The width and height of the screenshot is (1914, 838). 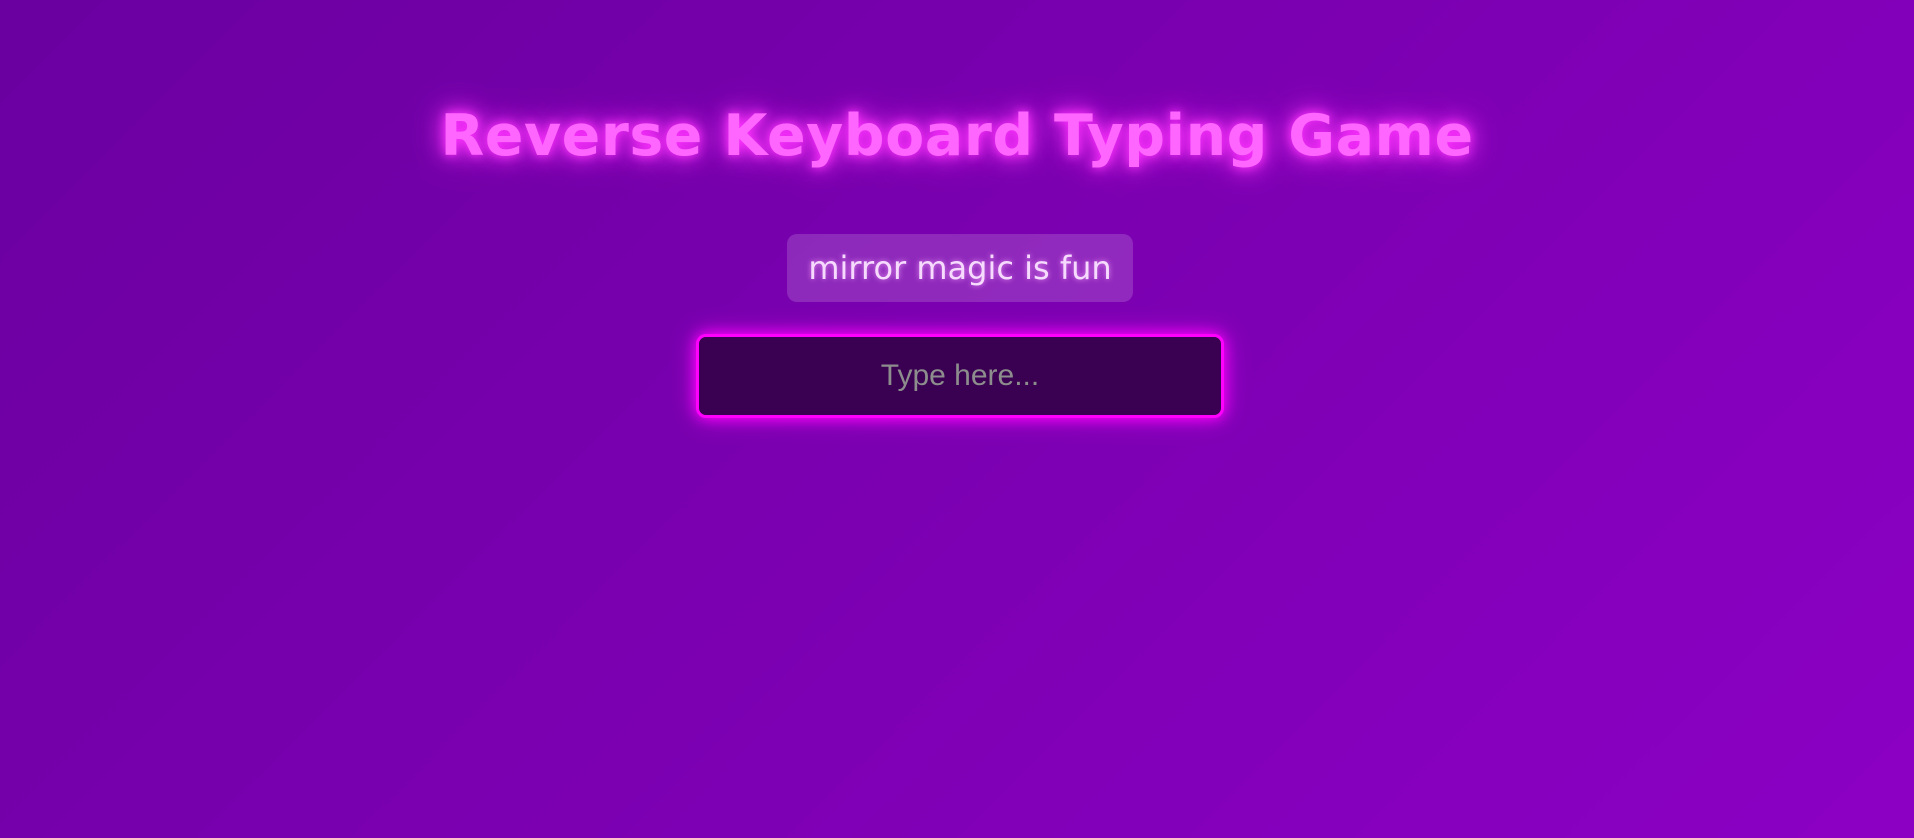 I want to click on target-phrase: mirror magic is fun, so click(x=960, y=268).